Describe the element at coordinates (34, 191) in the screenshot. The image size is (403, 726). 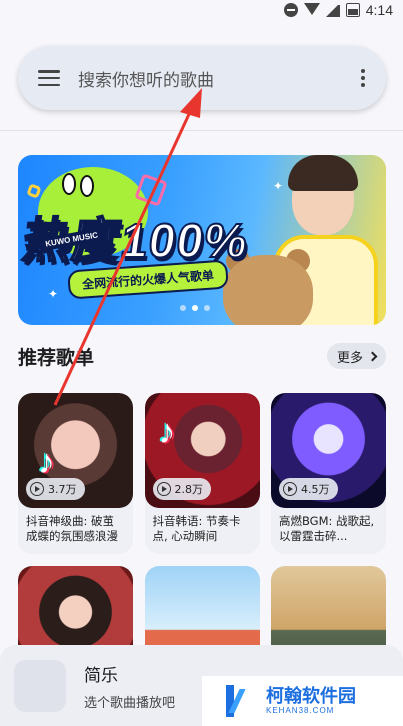
I see `decor-shape` at that location.